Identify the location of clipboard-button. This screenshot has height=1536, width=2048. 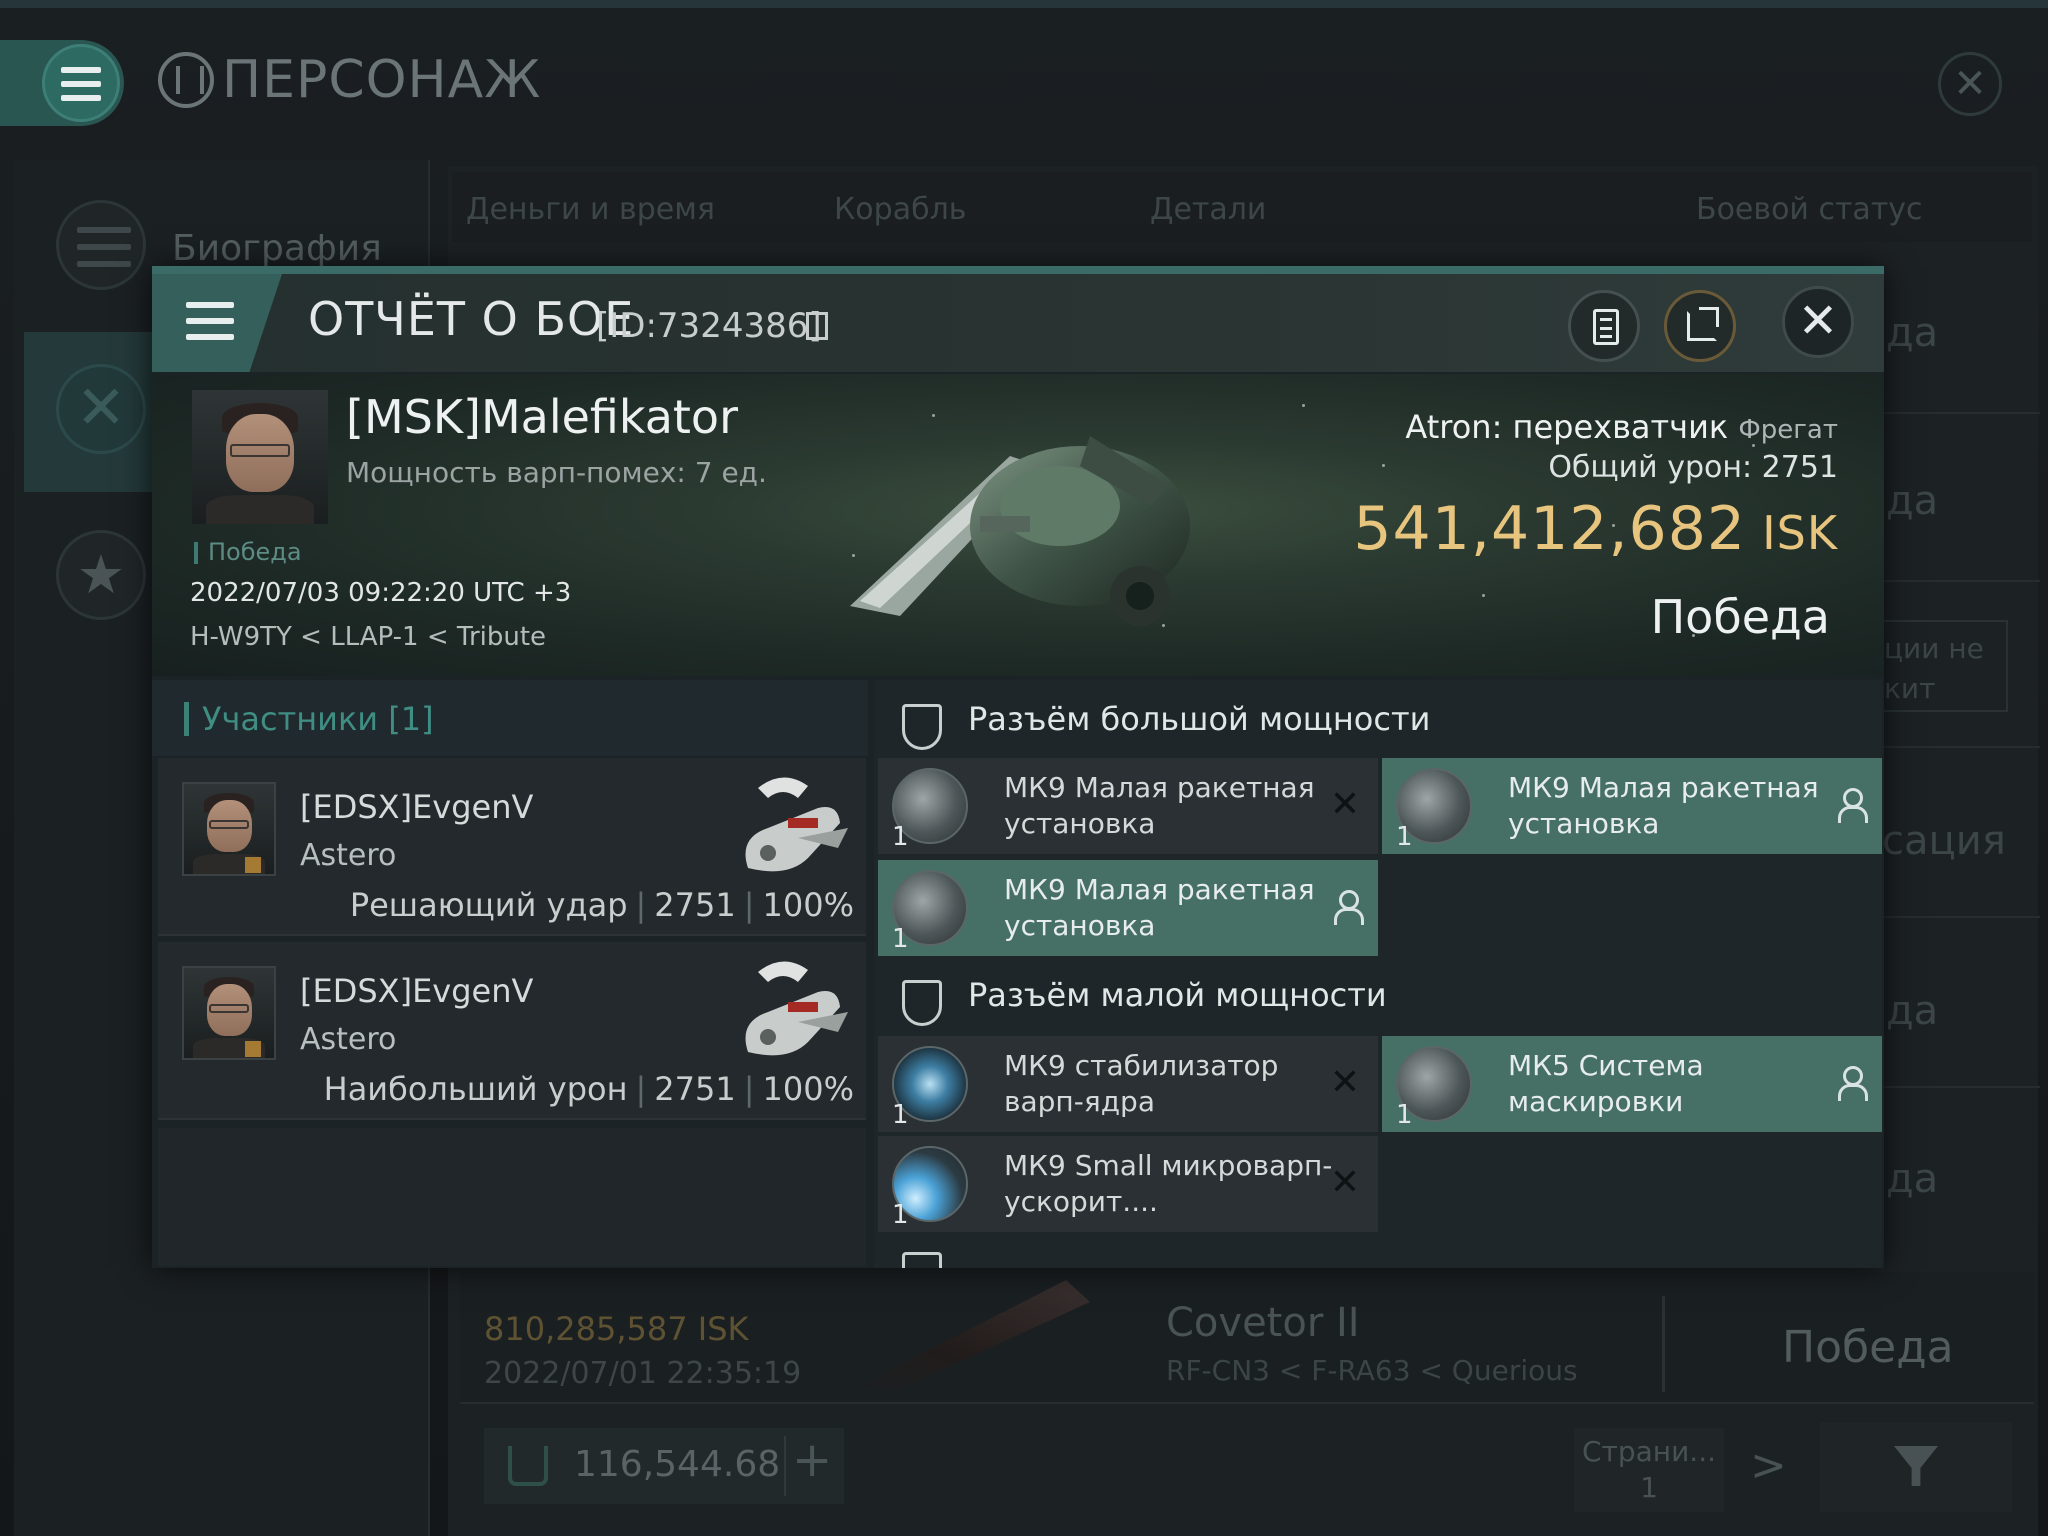
(1604, 326).